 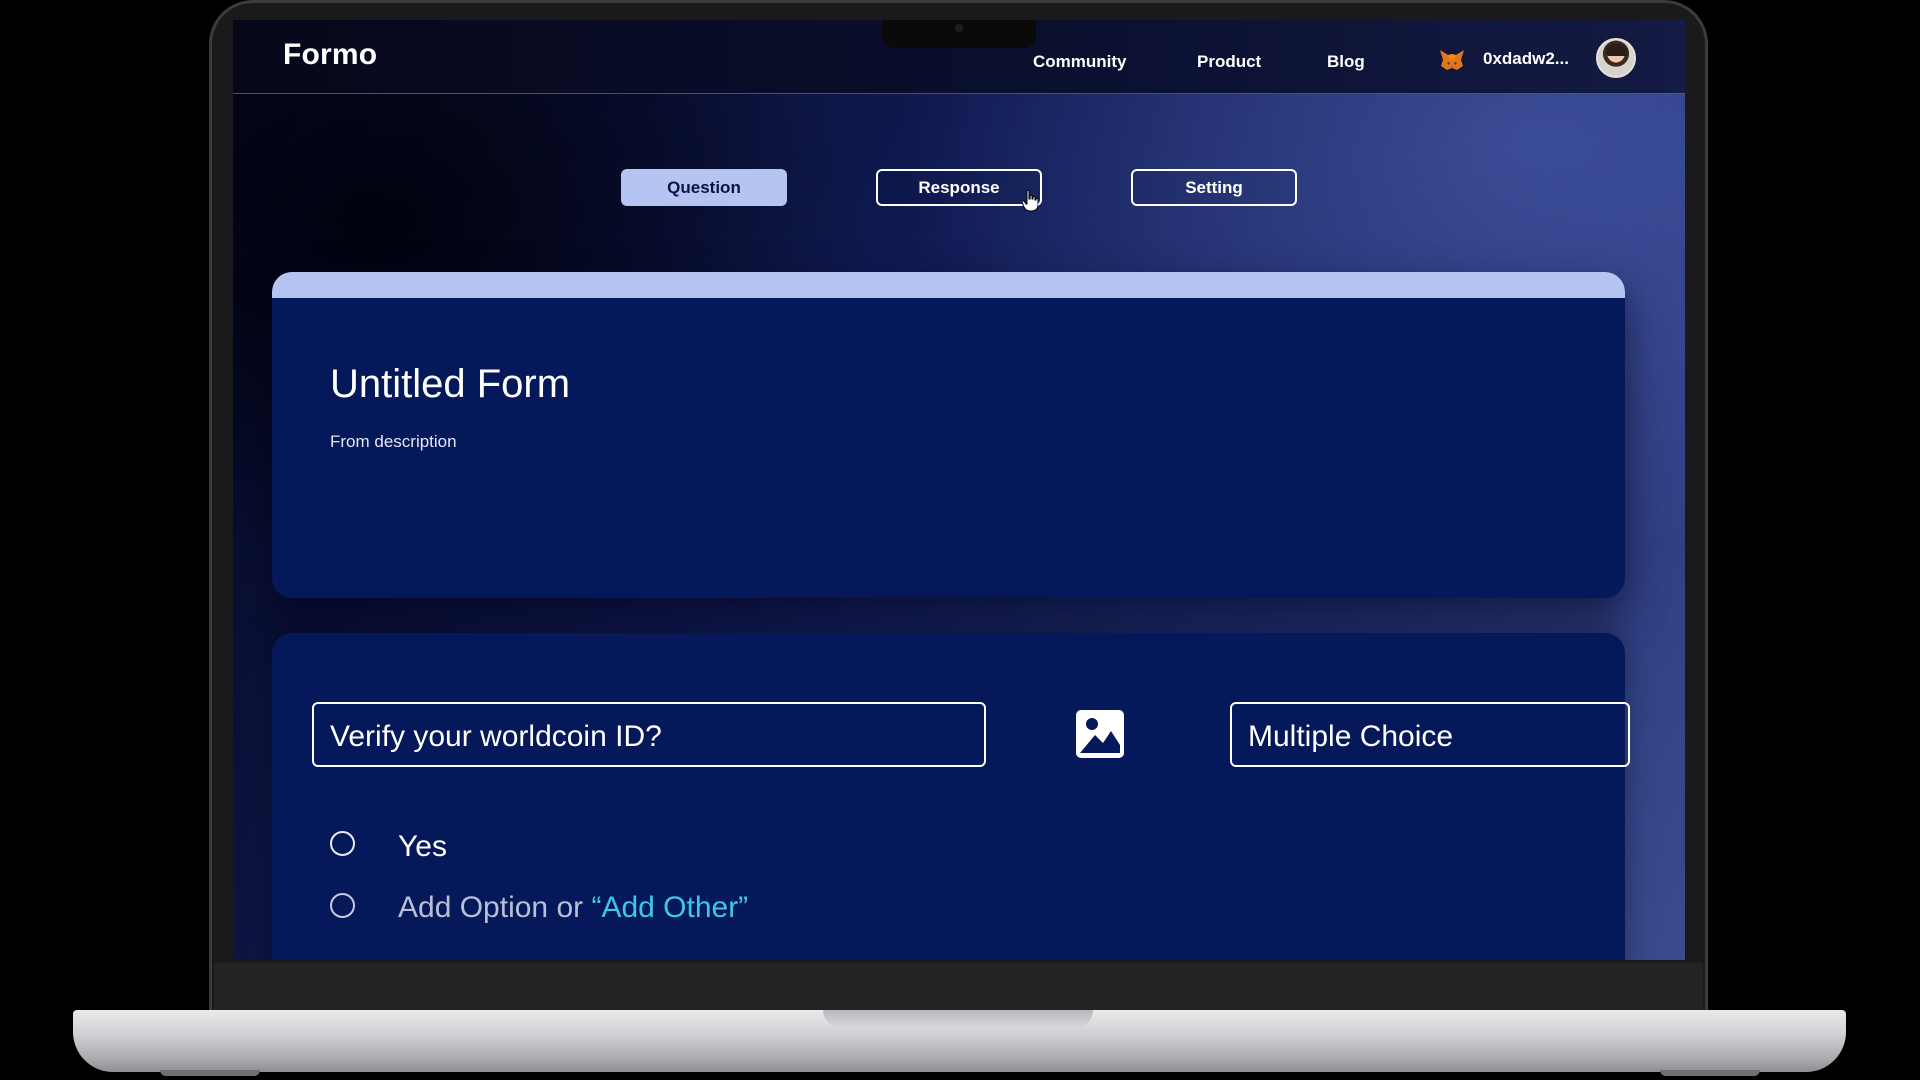 What do you see at coordinates (494, 907) in the screenshot?
I see `add-option-link: Add Option or` at bounding box center [494, 907].